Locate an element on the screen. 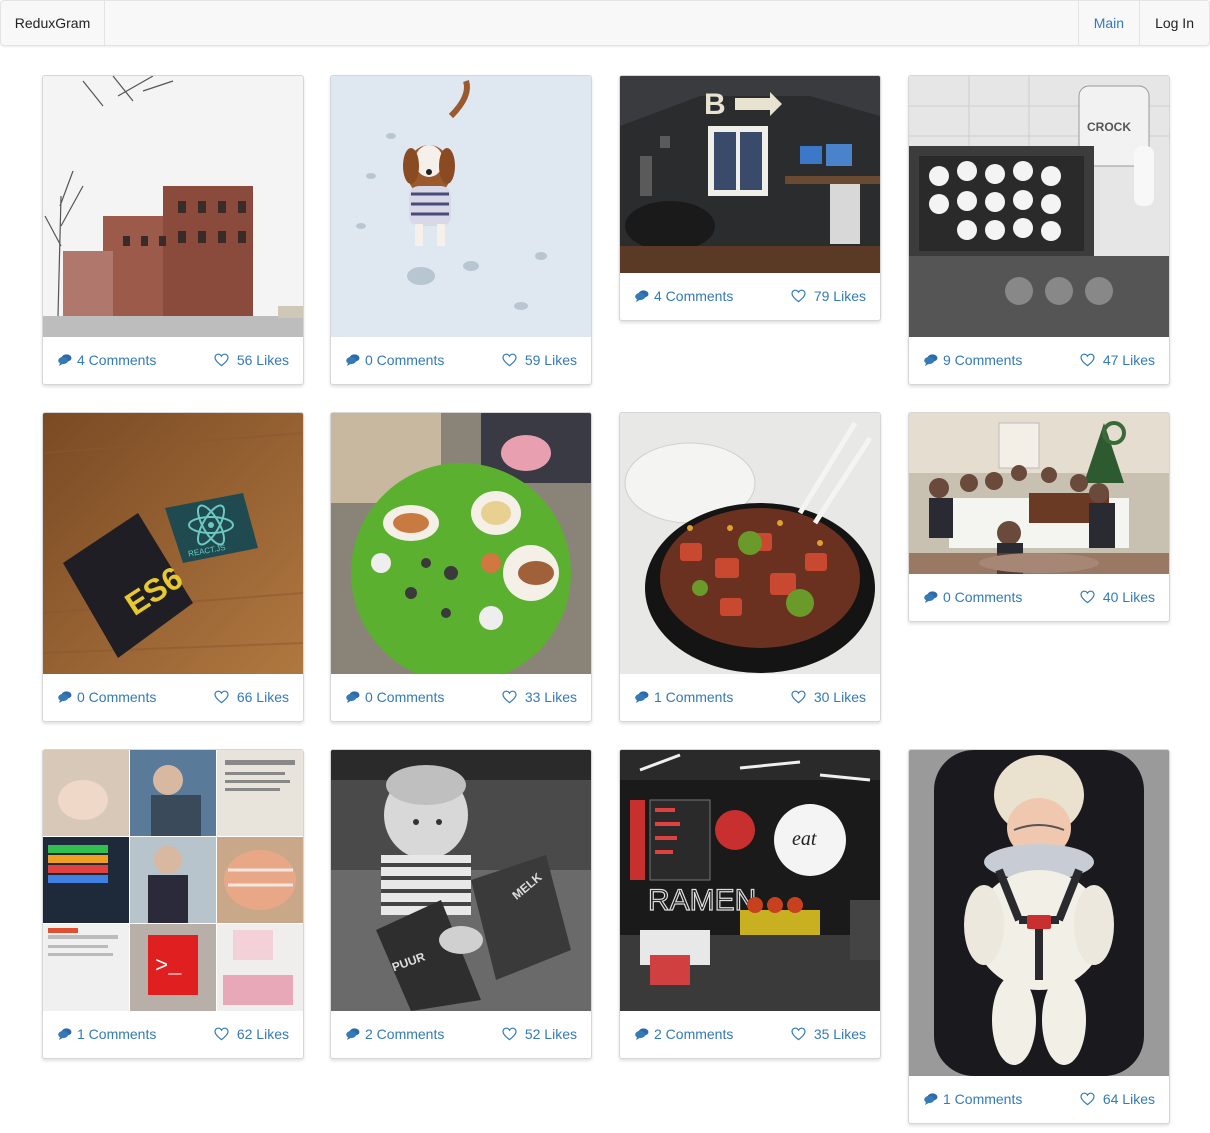 This screenshot has width=1210, height=1133. card-footer: 0 Comments 40 Likes is located at coordinates (1039, 597).